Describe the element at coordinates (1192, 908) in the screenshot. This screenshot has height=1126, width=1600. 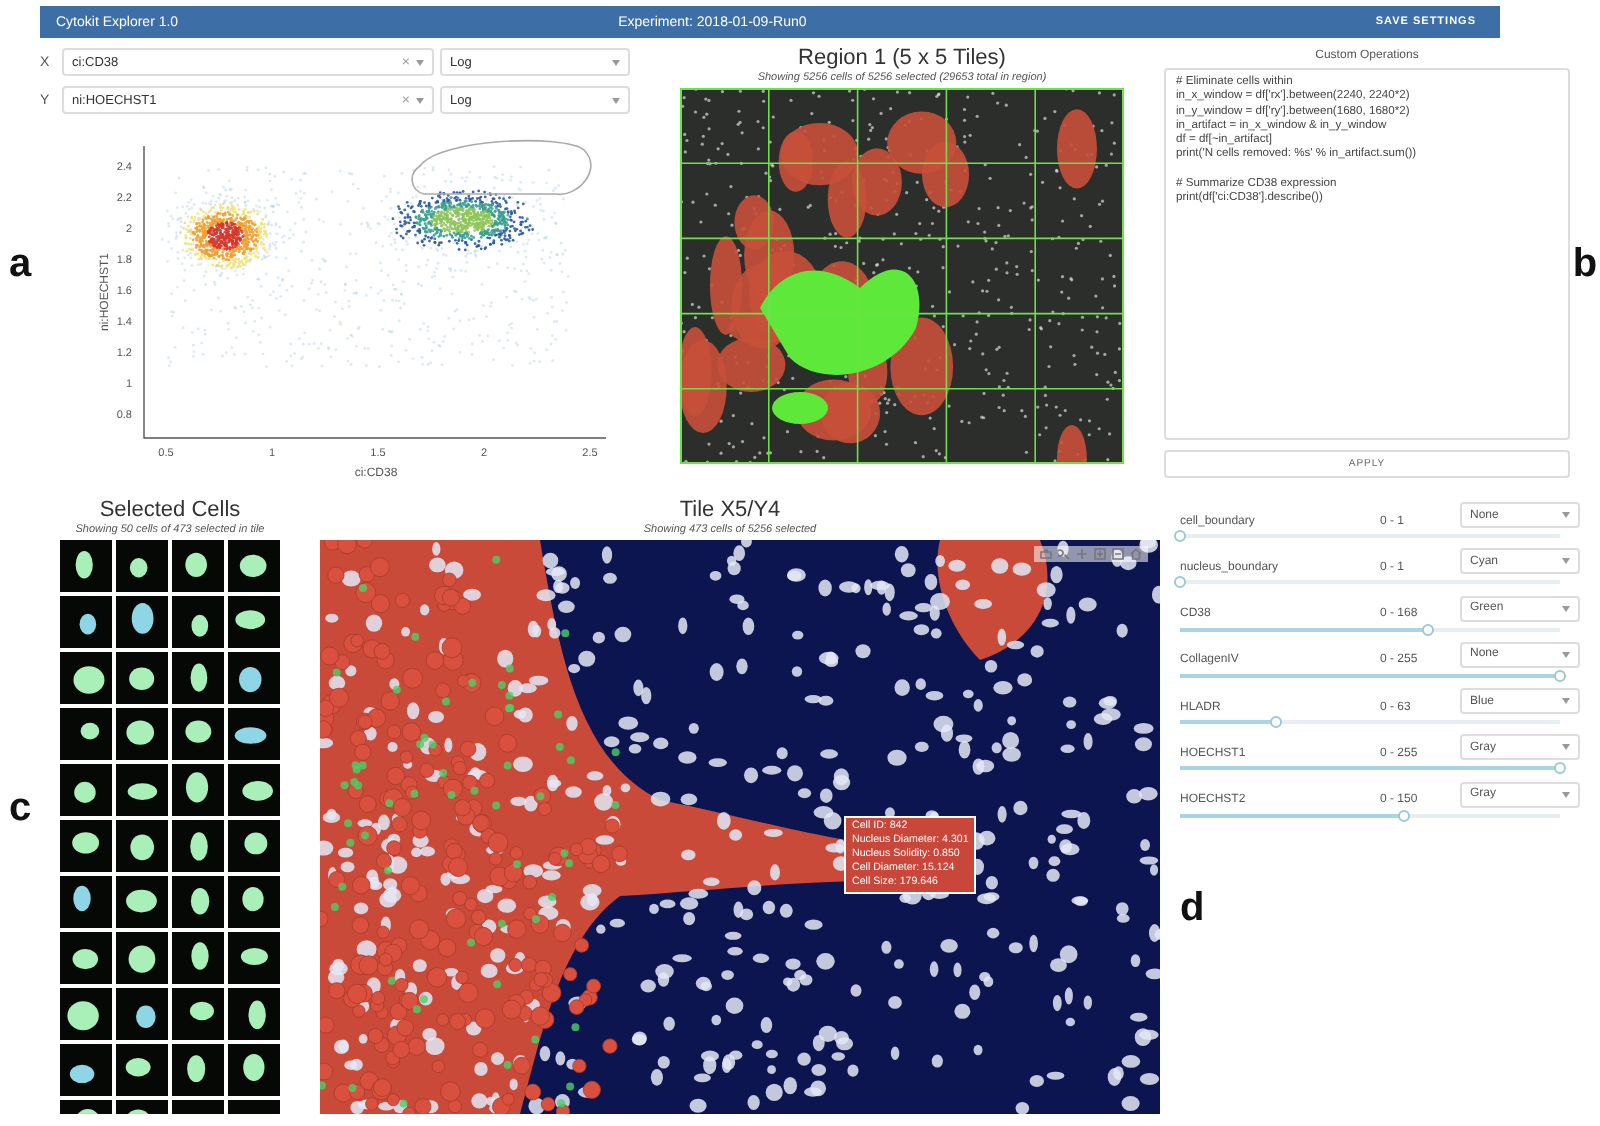
I see `panel-label: d` at that location.